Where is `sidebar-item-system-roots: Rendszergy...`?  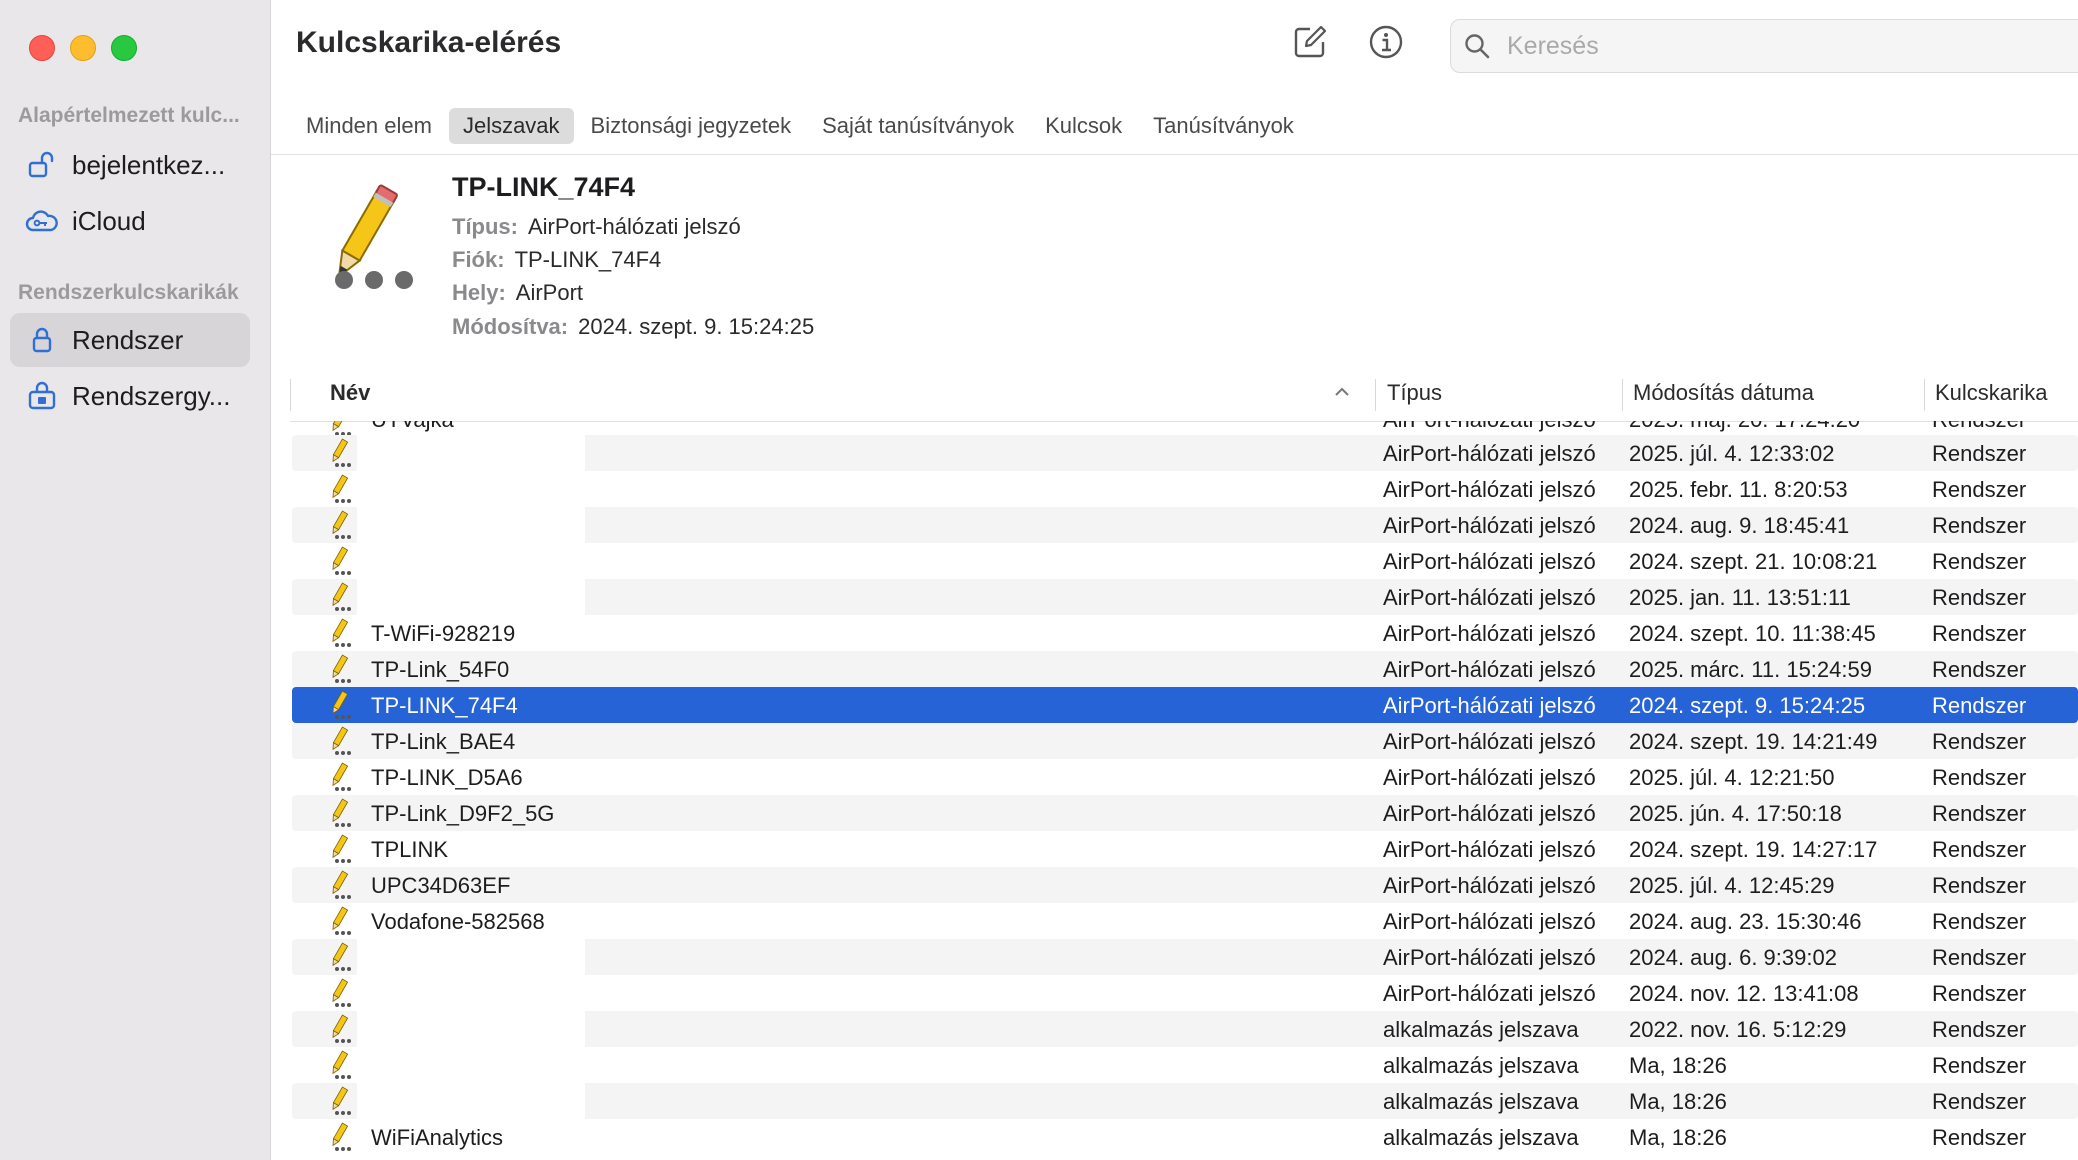
sidebar-item-system-roots: Rendszergy... is located at coordinates (130, 396).